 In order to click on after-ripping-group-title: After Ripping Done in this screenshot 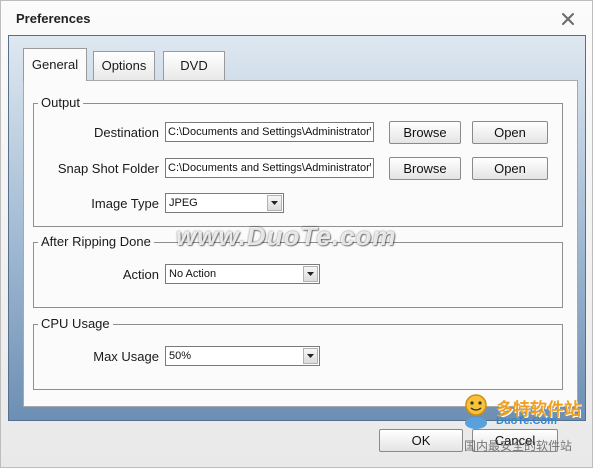, I will do `click(96, 242)`.